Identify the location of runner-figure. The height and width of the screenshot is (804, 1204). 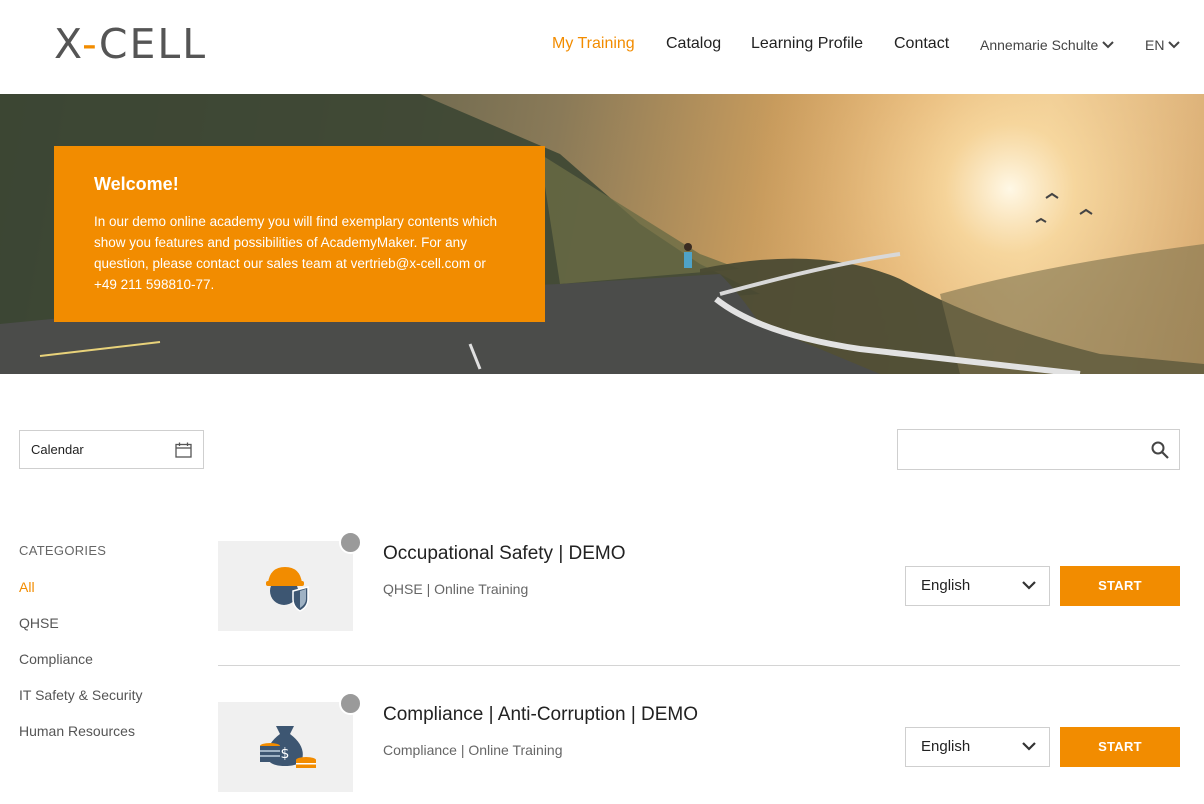
(688, 260).